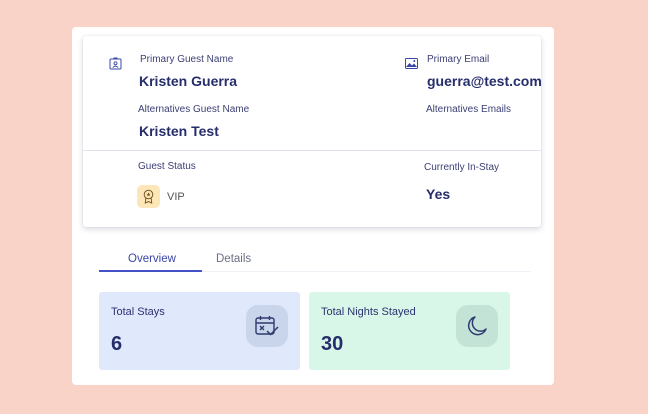  What do you see at coordinates (469, 109) in the screenshot?
I see `alt-emails-label: Alternatives Emails` at bounding box center [469, 109].